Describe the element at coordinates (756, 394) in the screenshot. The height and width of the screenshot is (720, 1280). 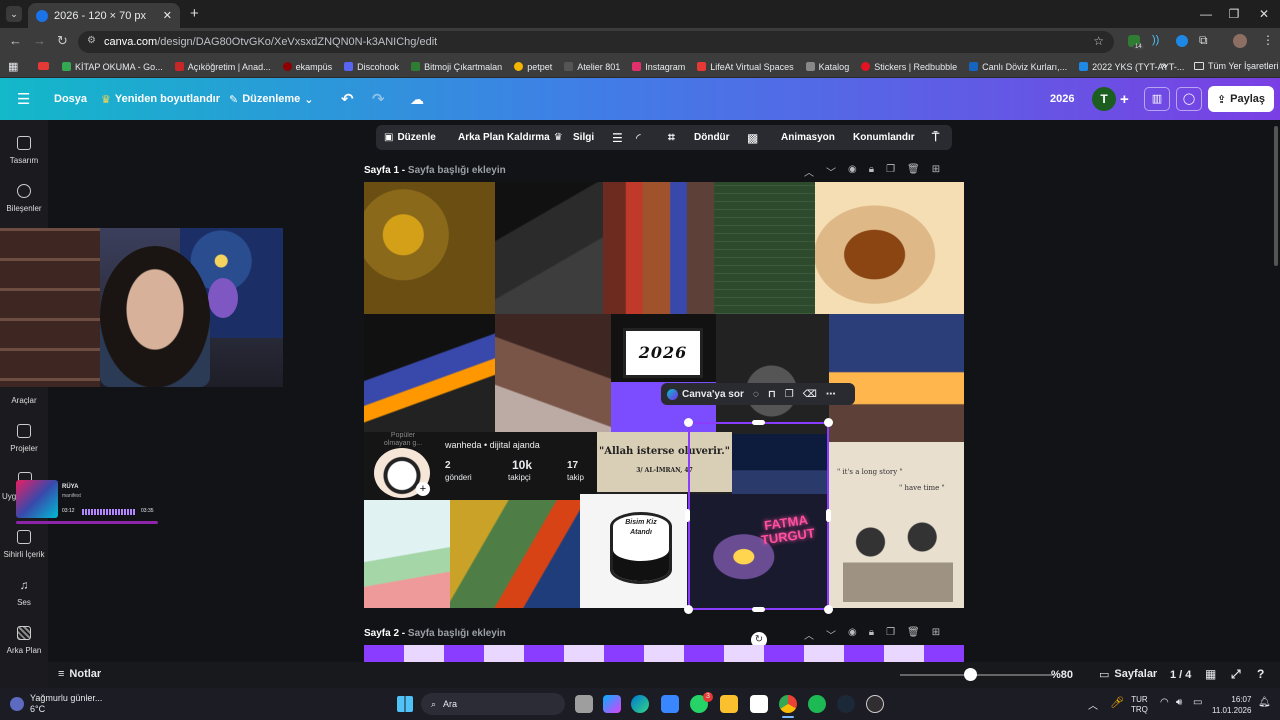
I see `comment-add-icon: ◌` at that location.